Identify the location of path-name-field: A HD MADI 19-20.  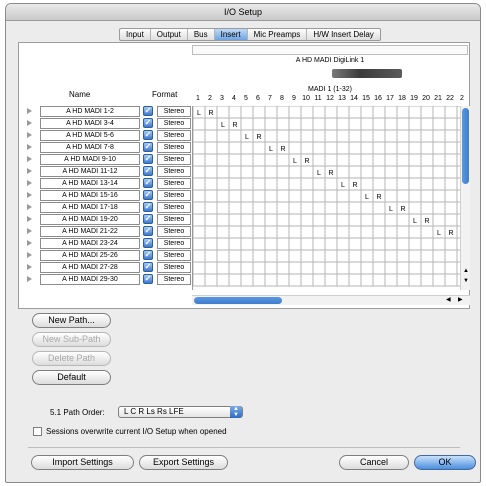
(90, 219).